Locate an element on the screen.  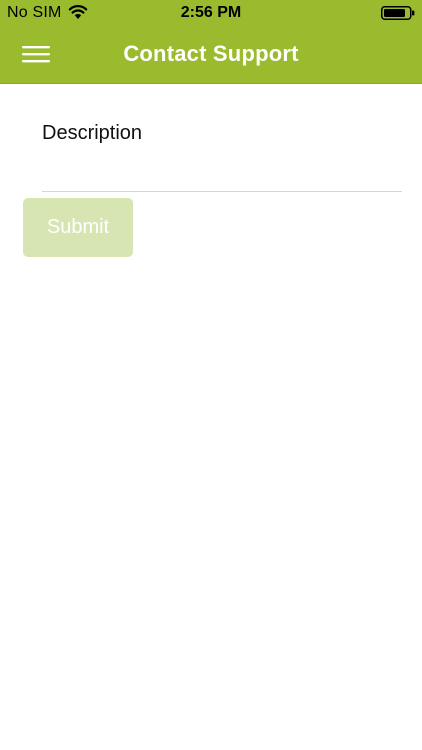
description-input is located at coordinates (222, 171).